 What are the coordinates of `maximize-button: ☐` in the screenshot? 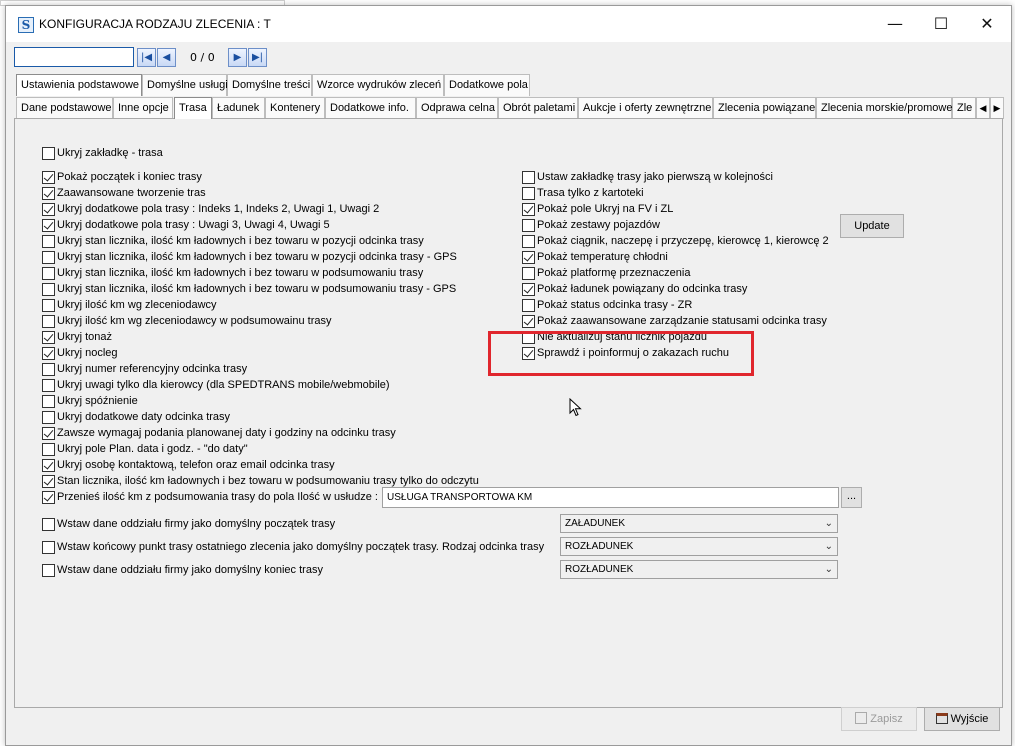 It's located at (941, 24).